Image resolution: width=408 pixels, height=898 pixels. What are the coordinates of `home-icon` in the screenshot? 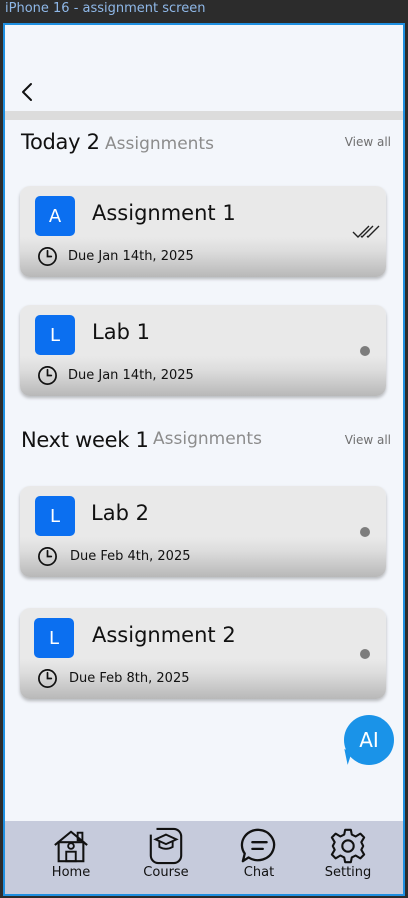 It's located at (71, 846).